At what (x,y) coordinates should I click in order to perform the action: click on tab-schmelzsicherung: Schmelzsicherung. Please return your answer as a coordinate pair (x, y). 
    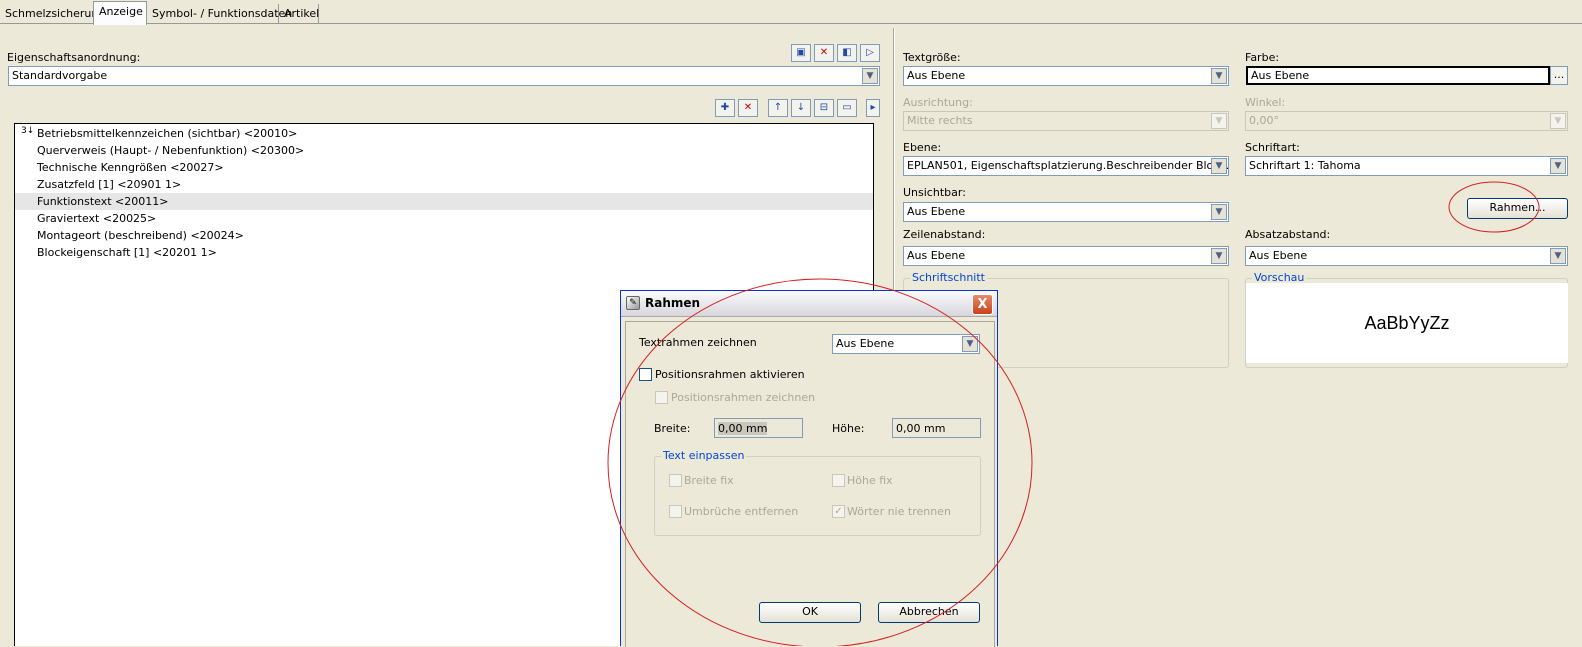
    Looking at the image, I should click on (52, 14).